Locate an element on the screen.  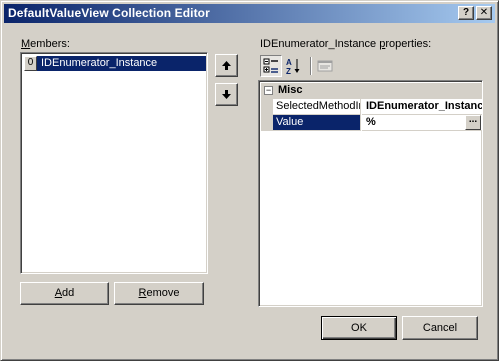
collapse-icon: − is located at coordinates (268, 90).